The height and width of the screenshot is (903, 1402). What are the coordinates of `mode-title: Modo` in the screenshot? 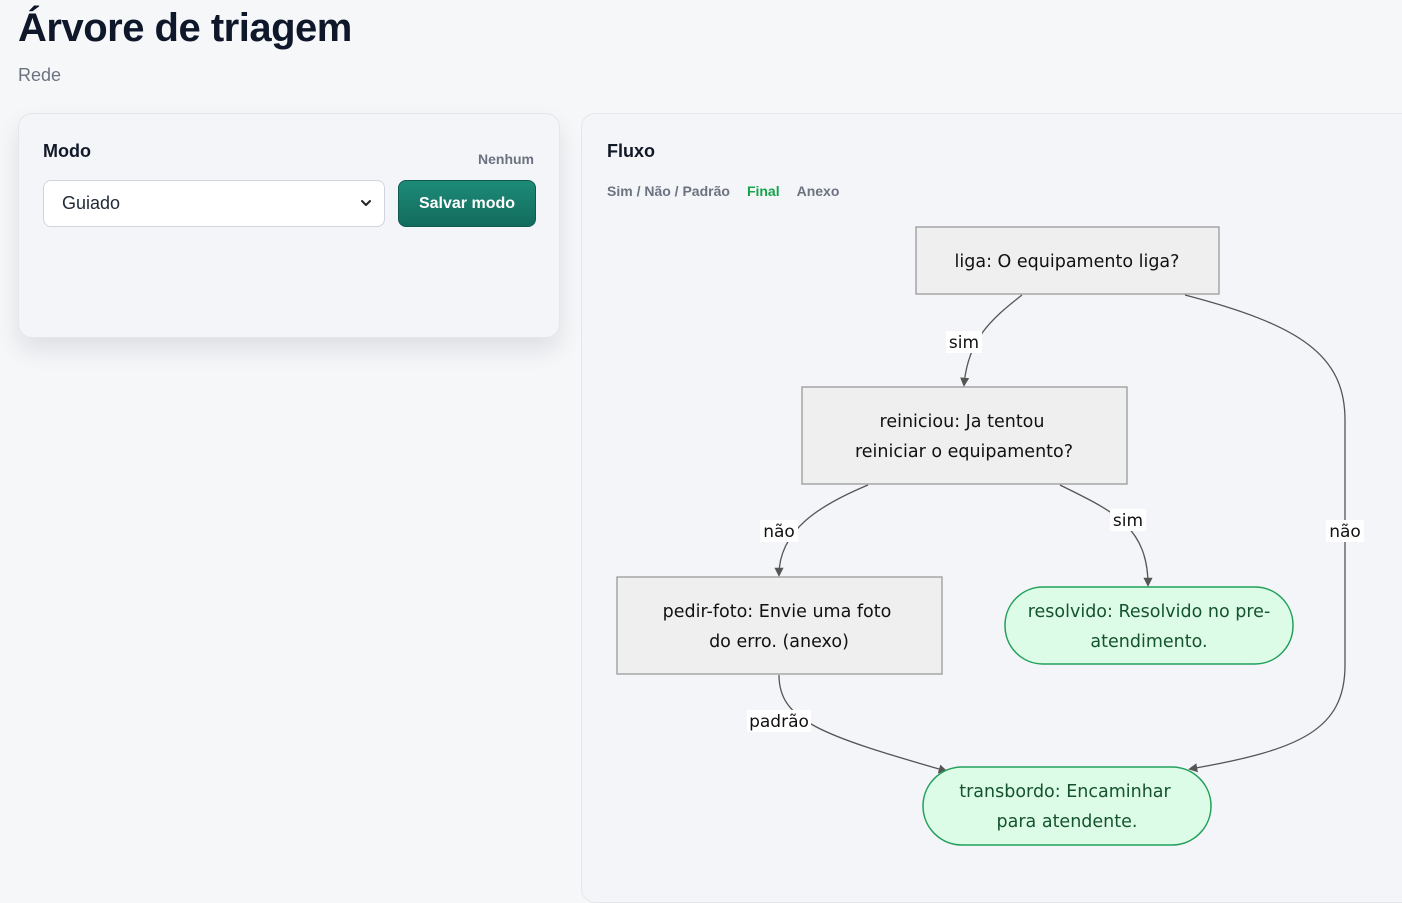 It's located at (67, 151).